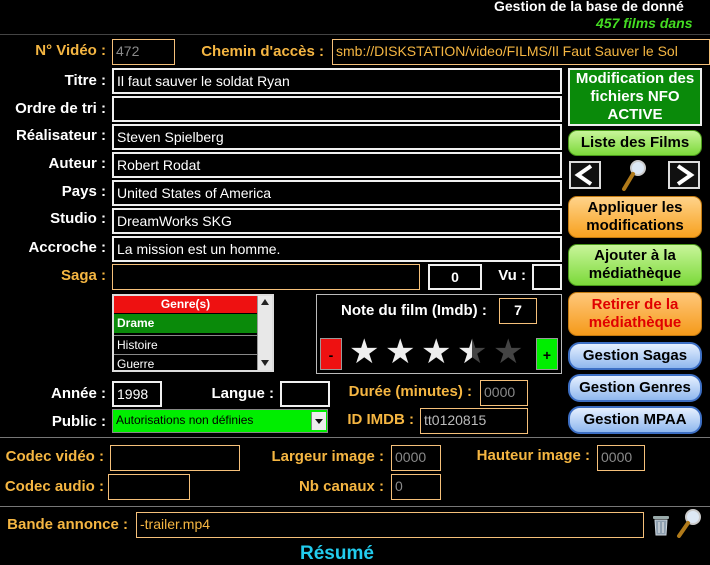 Image resolution: width=710 pixels, height=565 pixels. What do you see at coordinates (77, 163) in the screenshot?
I see `auteur-label: Auteur :` at bounding box center [77, 163].